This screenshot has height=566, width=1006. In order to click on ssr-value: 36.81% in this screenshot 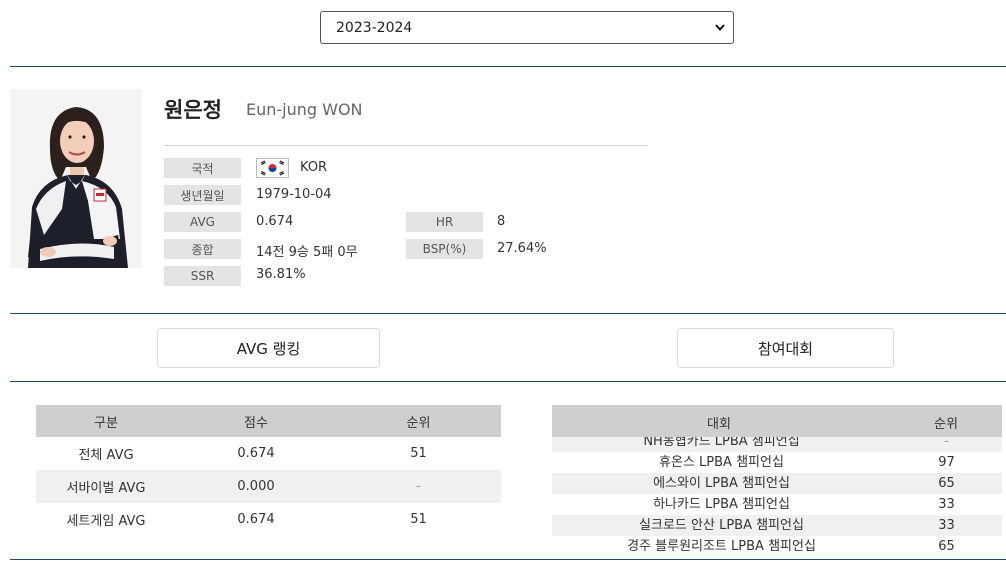, I will do `click(281, 274)`.